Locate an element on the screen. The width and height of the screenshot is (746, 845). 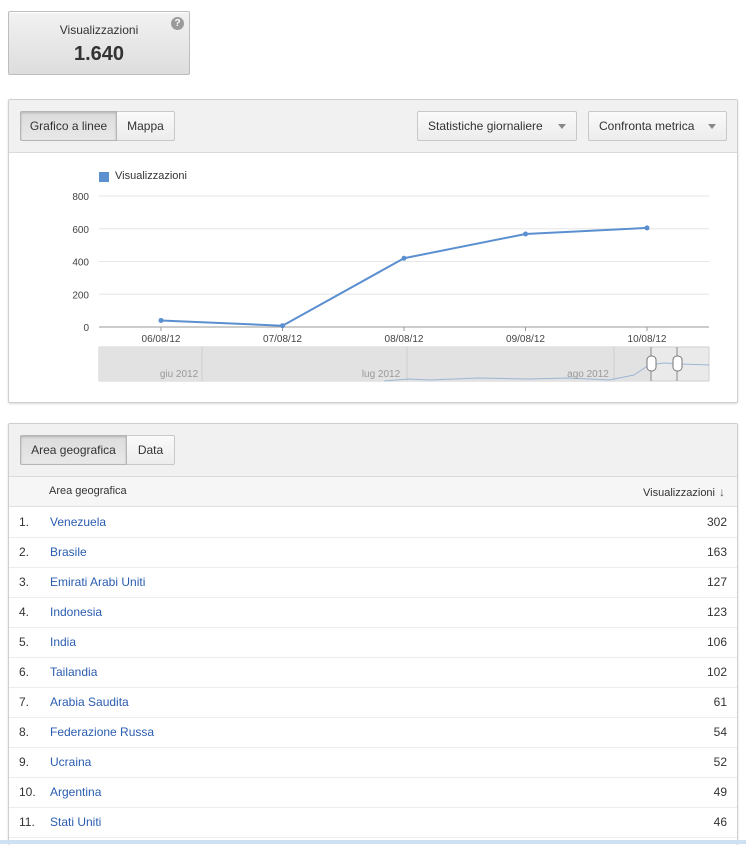
y-tick-label: 200 is located at coordinates (80, 295).